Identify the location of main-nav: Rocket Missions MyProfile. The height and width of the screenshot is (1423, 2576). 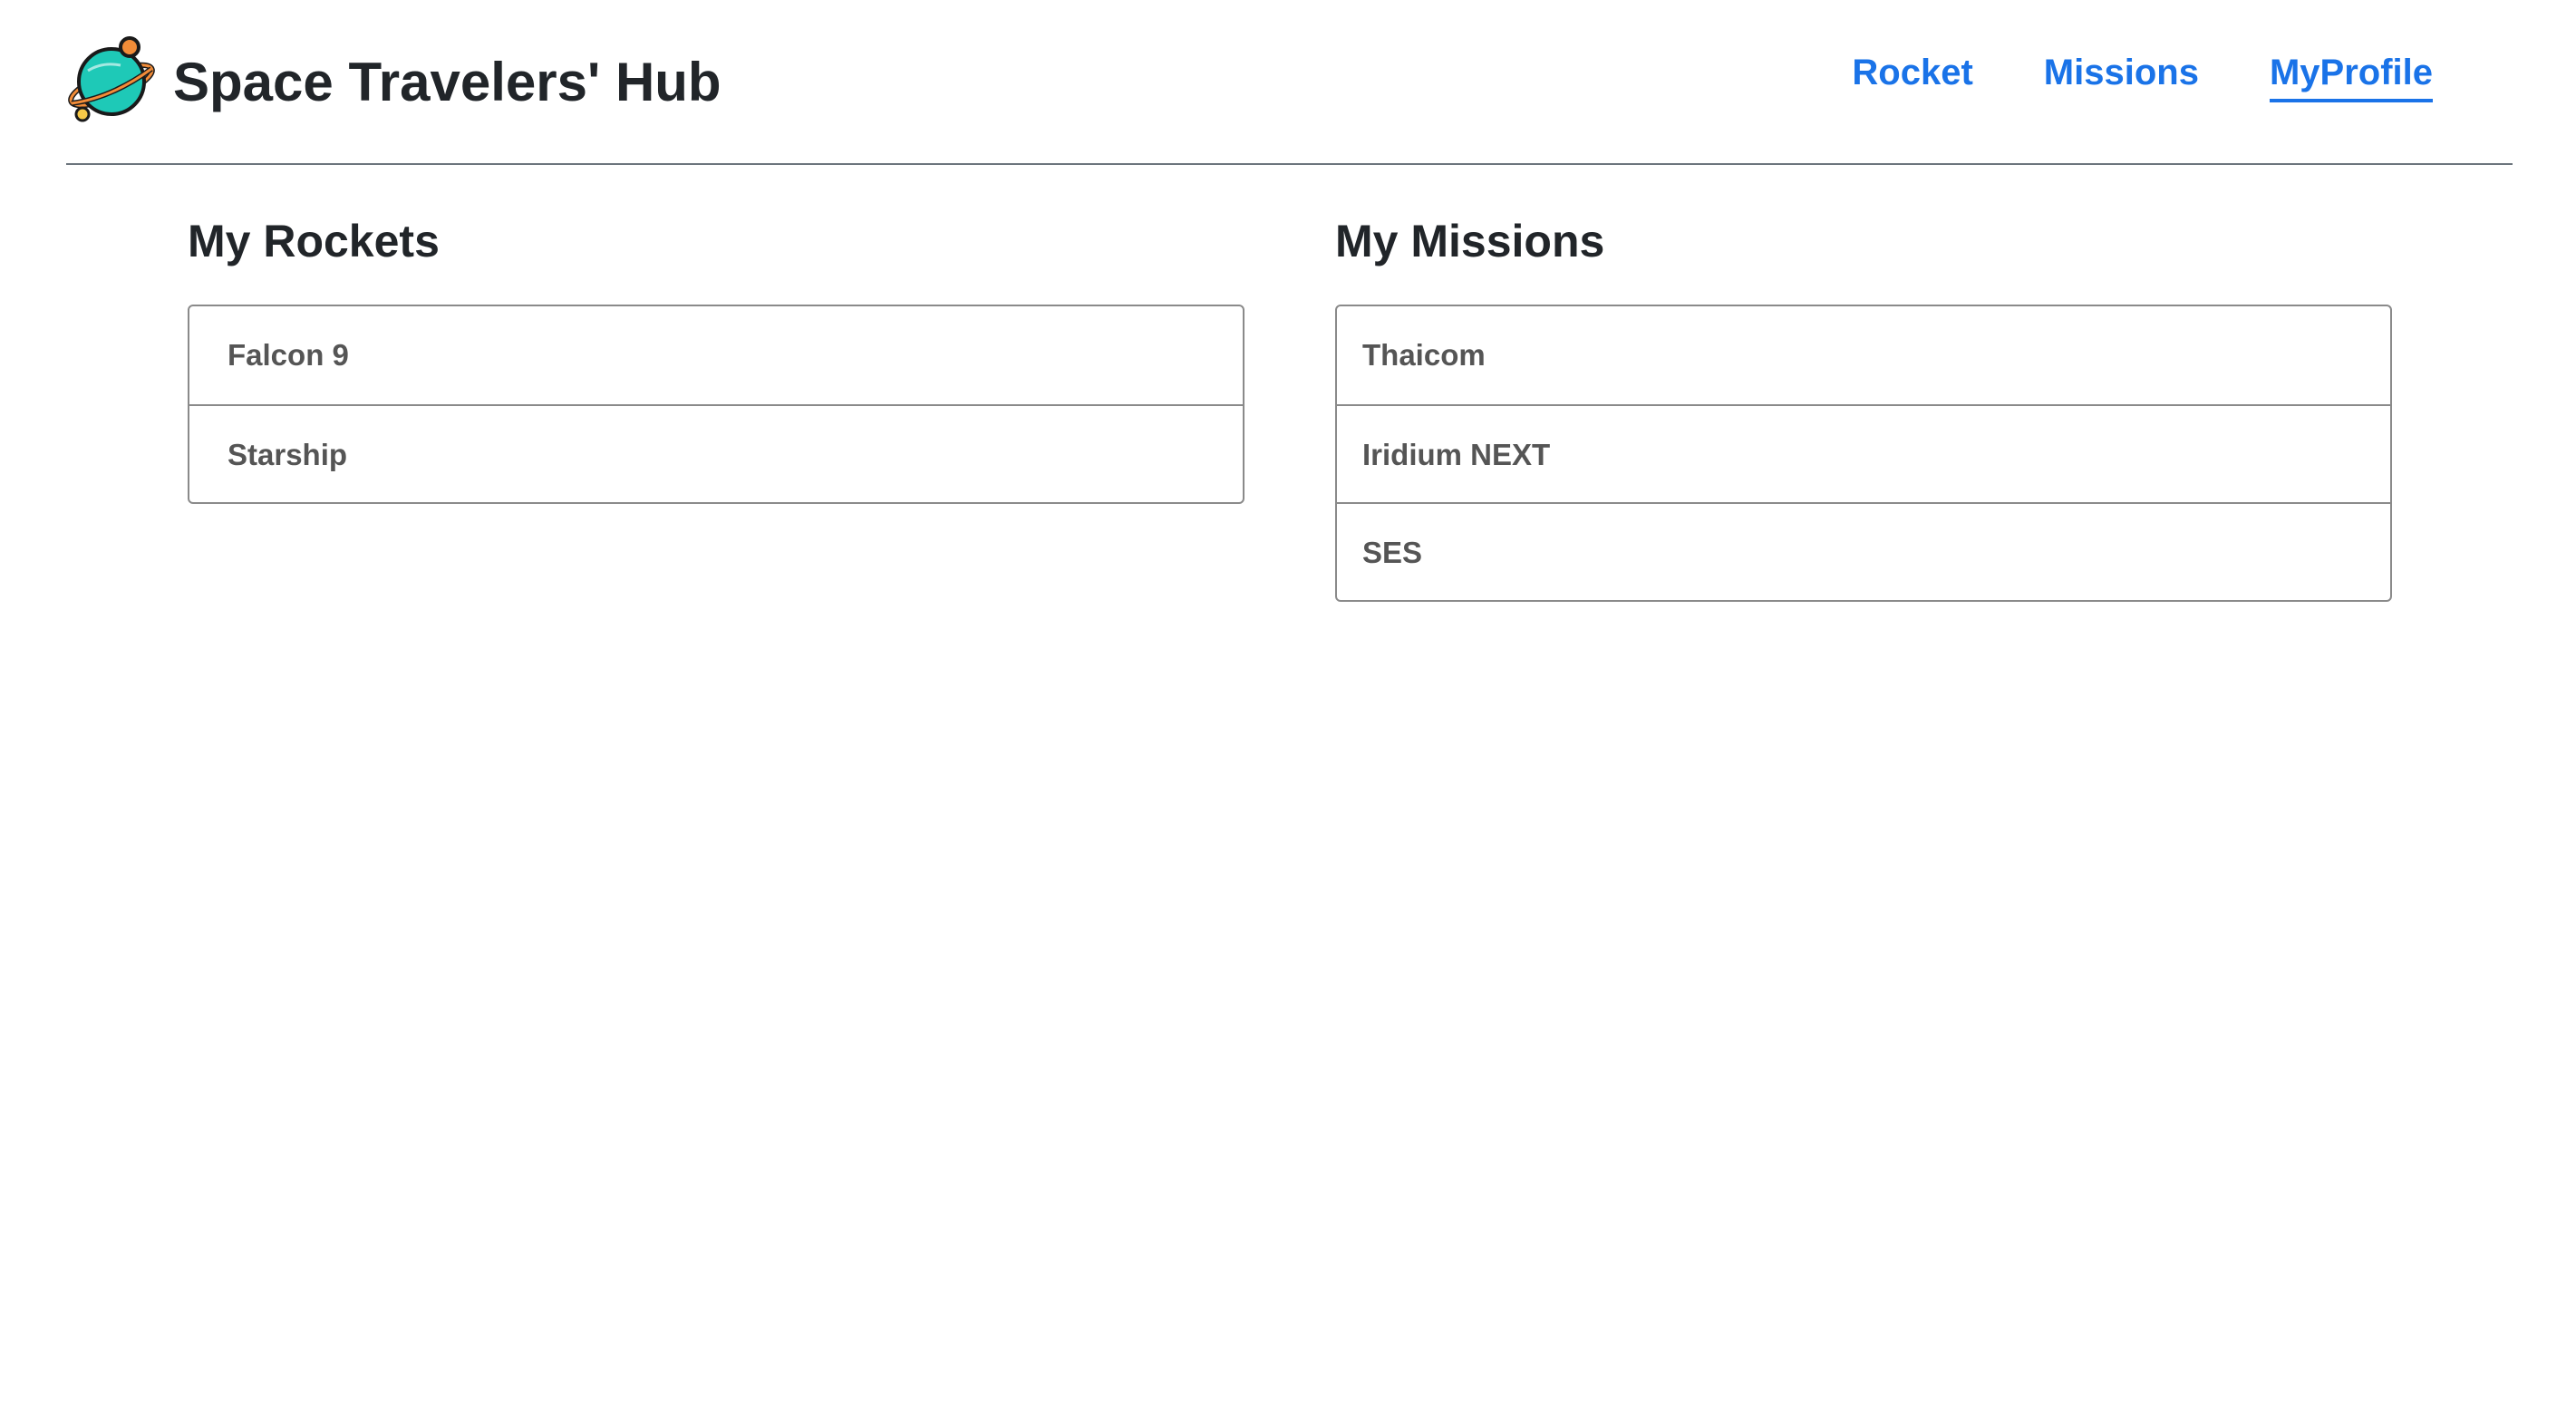
(2142, 77).